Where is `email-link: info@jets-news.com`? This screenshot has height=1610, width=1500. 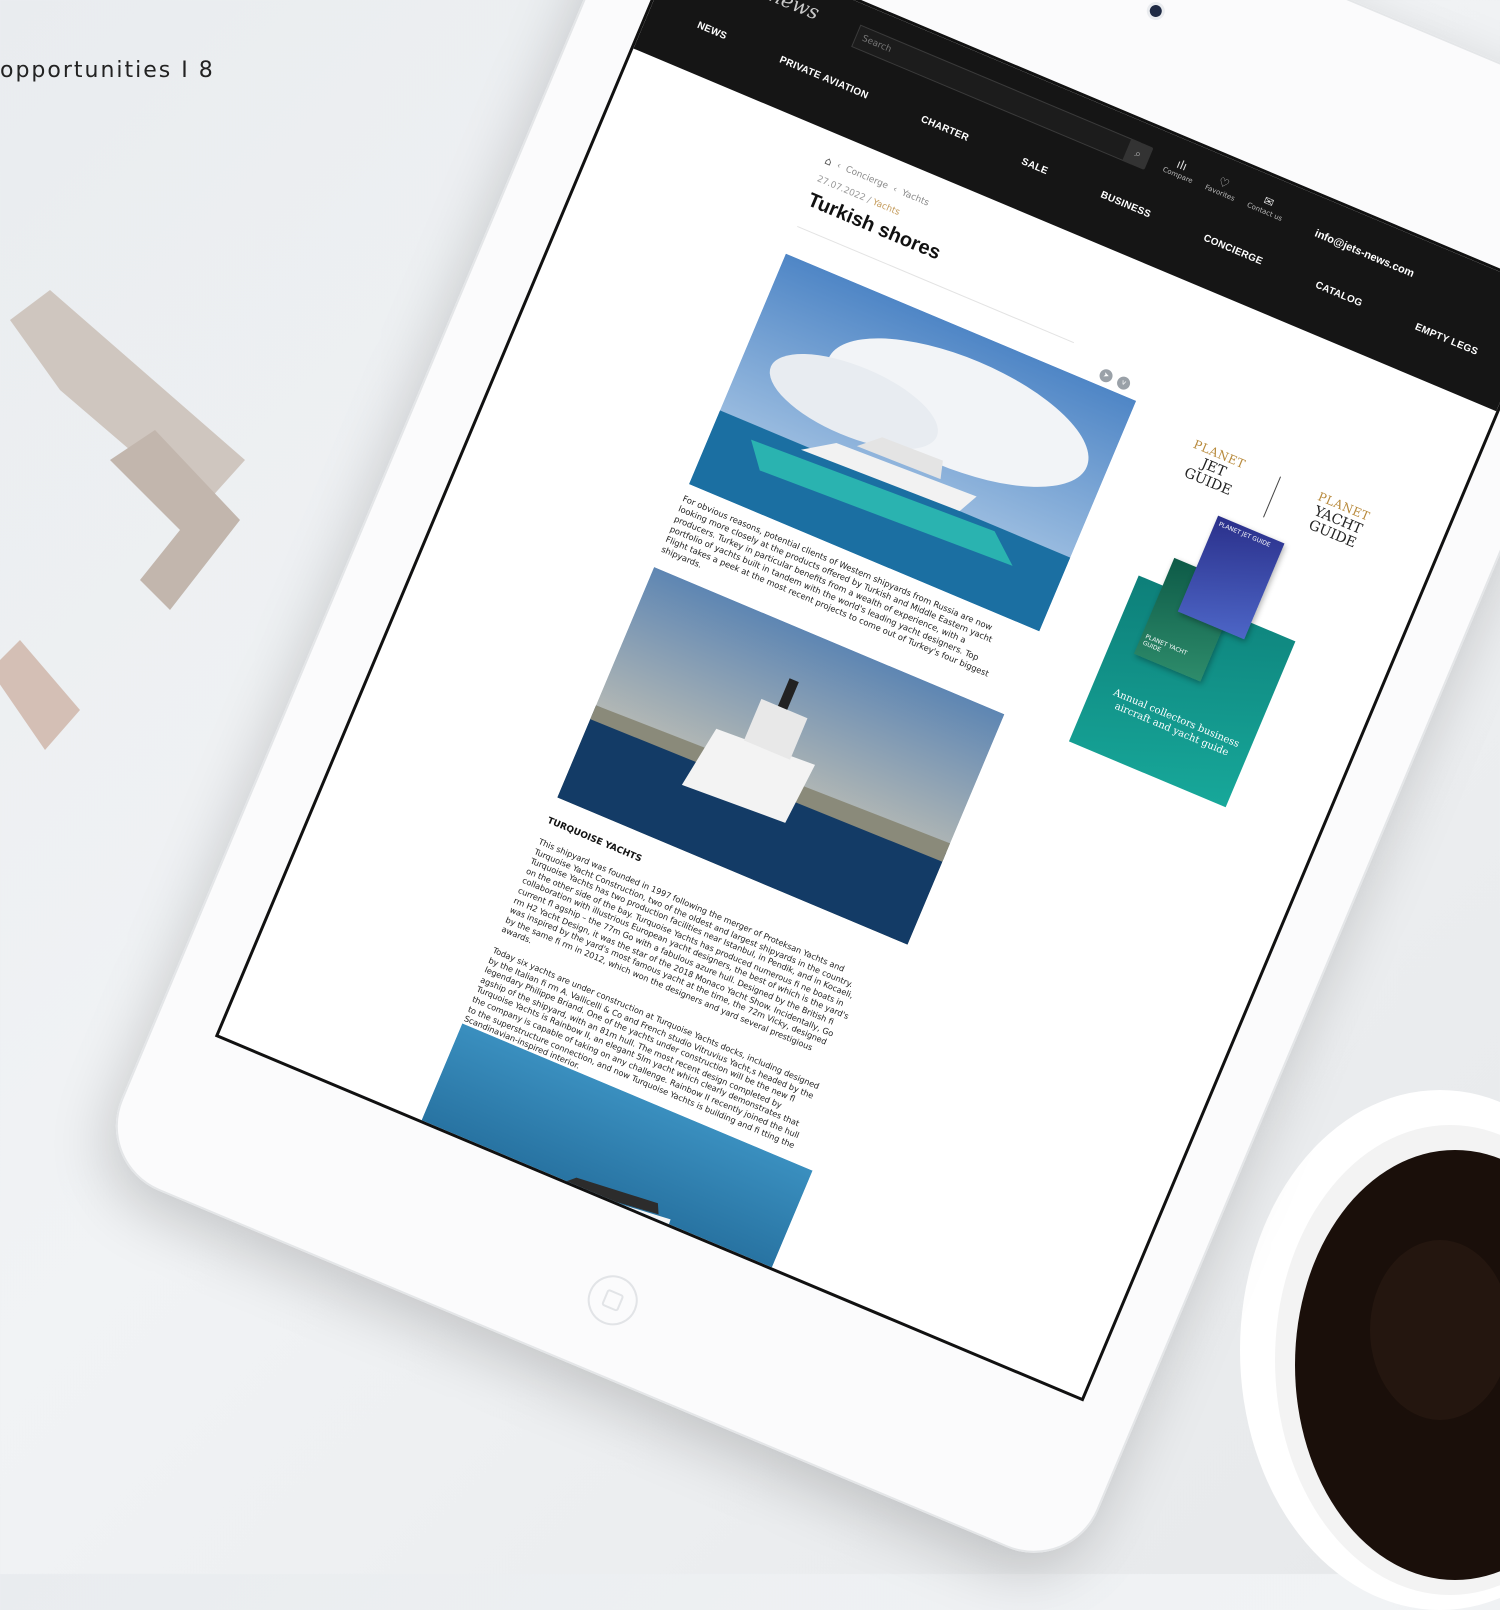 email-link: info@jets-news.com is located at coordinates (1364, 254).